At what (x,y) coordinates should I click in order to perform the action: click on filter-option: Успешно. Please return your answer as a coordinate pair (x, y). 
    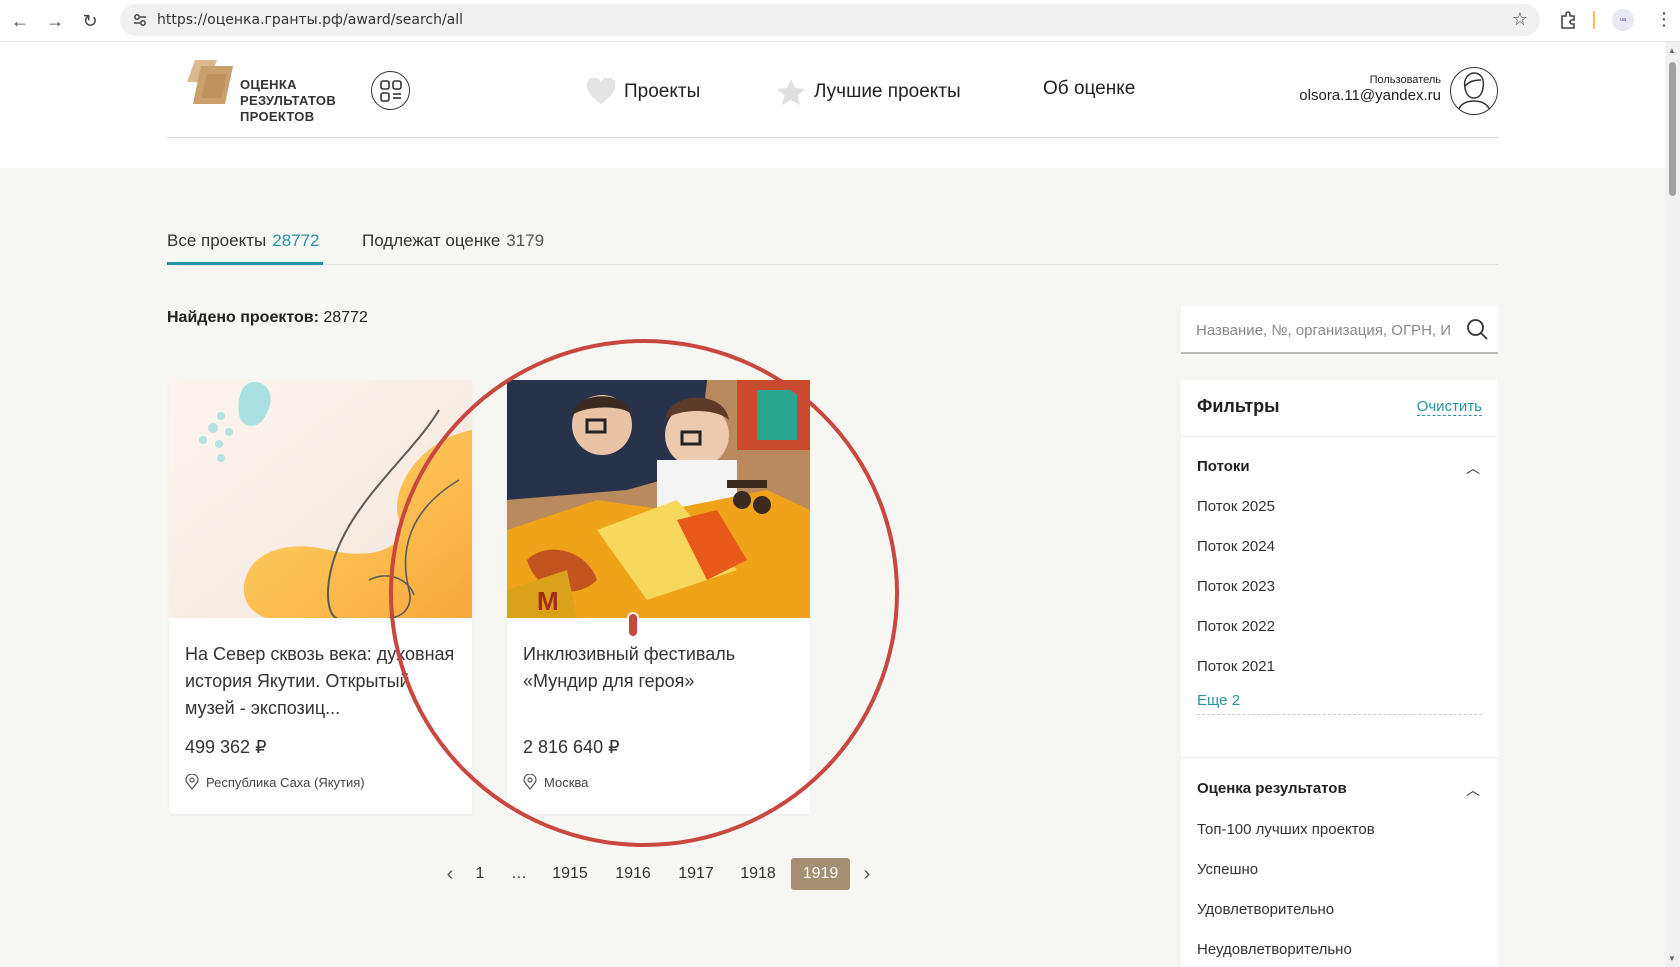
    Looking at the image, I should click on (1227, 869).